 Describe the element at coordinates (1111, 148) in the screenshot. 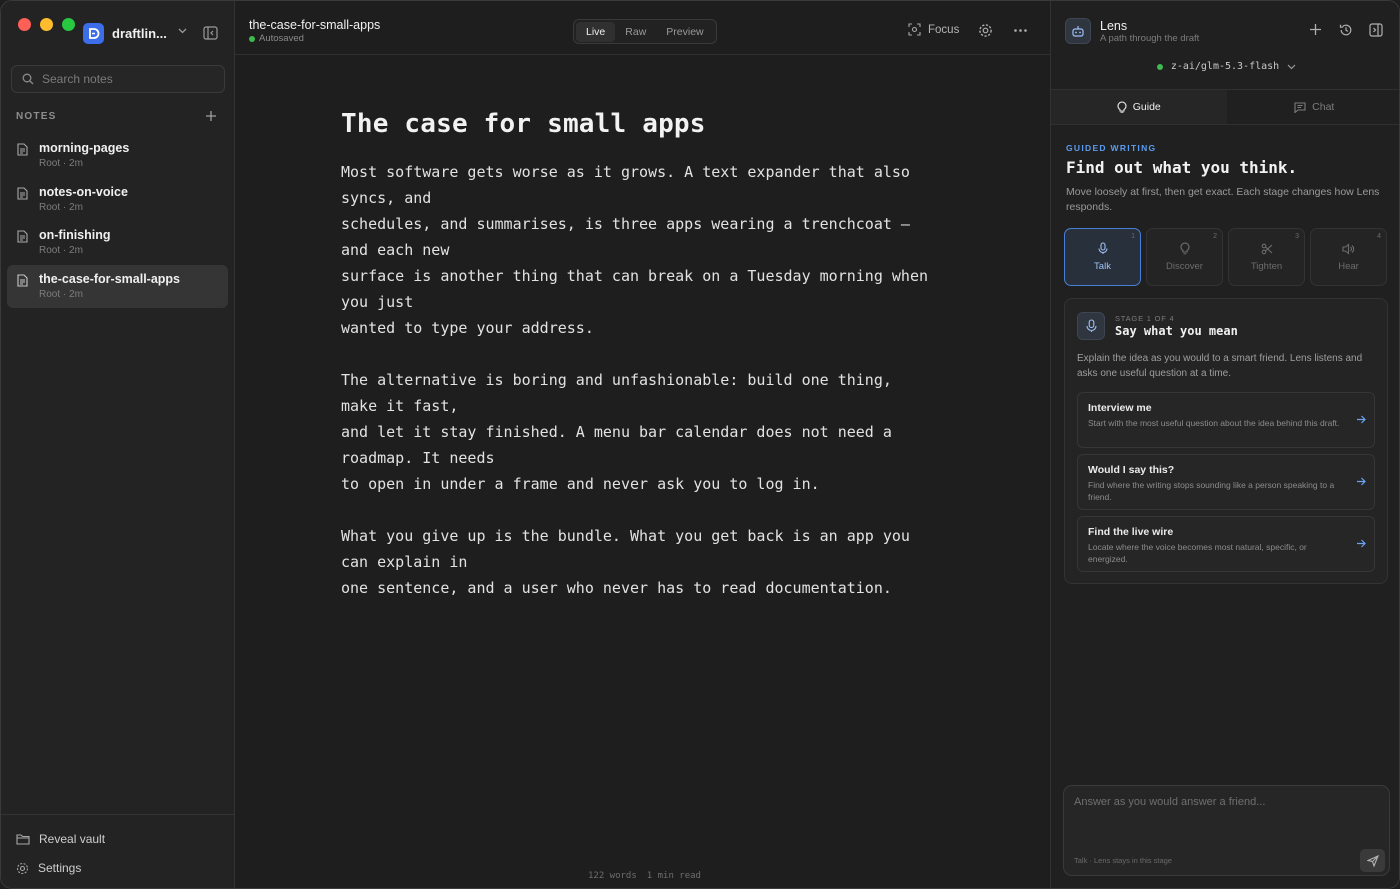

I see `guided-writing-kicker: GUIDED WRITING` at that location.